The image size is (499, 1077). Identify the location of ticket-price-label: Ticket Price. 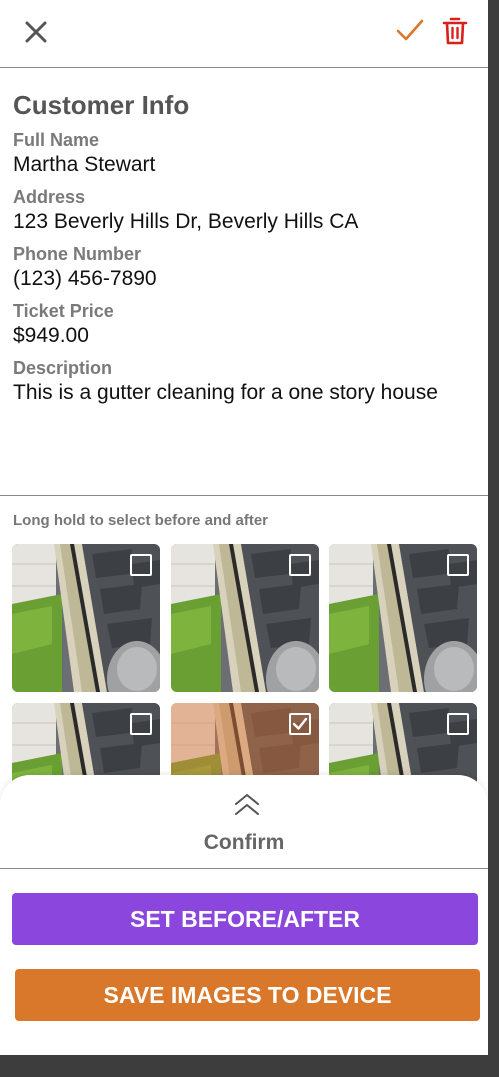
(63, 311).